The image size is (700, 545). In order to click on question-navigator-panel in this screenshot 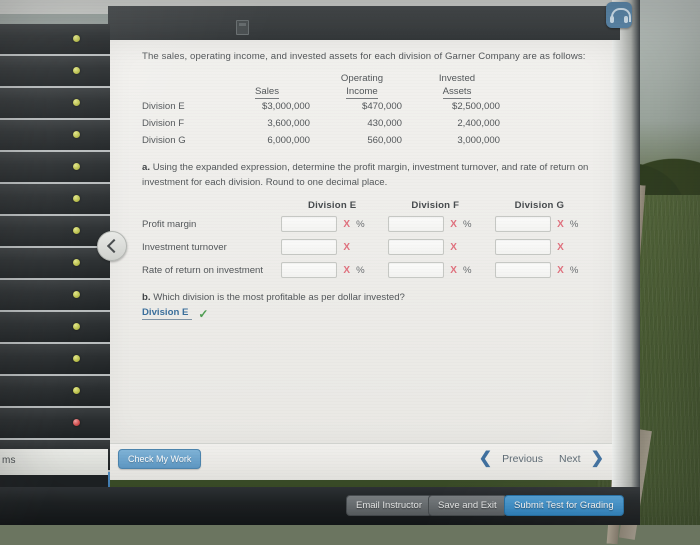, I will do `click(55, 264)`.